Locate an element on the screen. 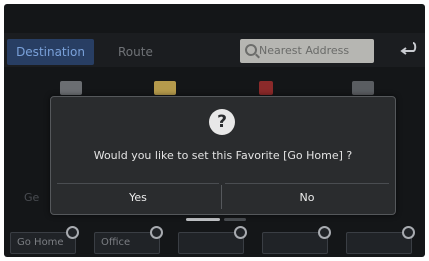  no-button: No is located at coordinates (307, 197).